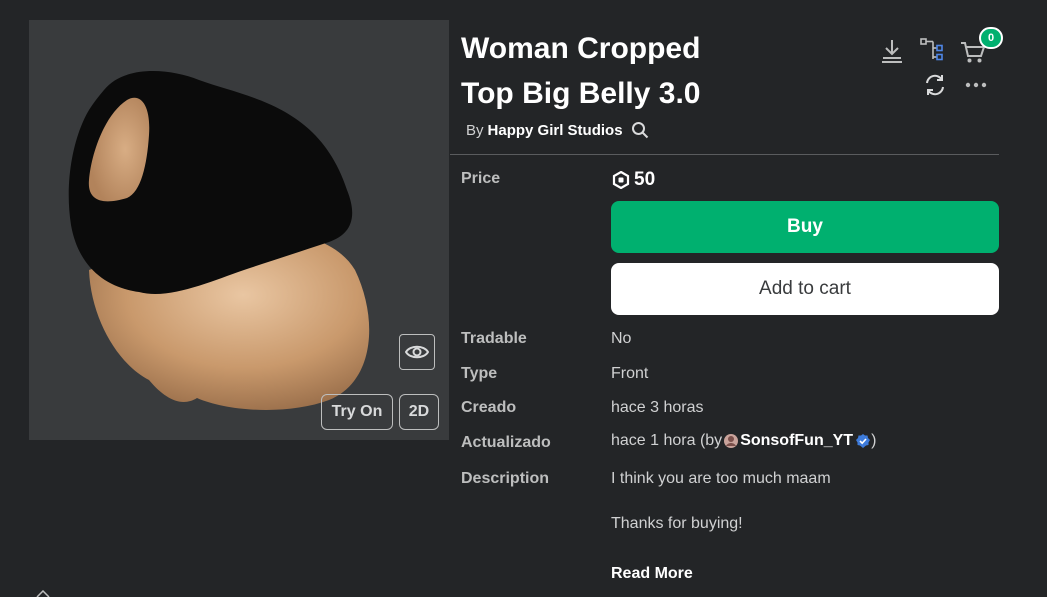  I want to click on tradable-label: Tradable, so click(494, 338).